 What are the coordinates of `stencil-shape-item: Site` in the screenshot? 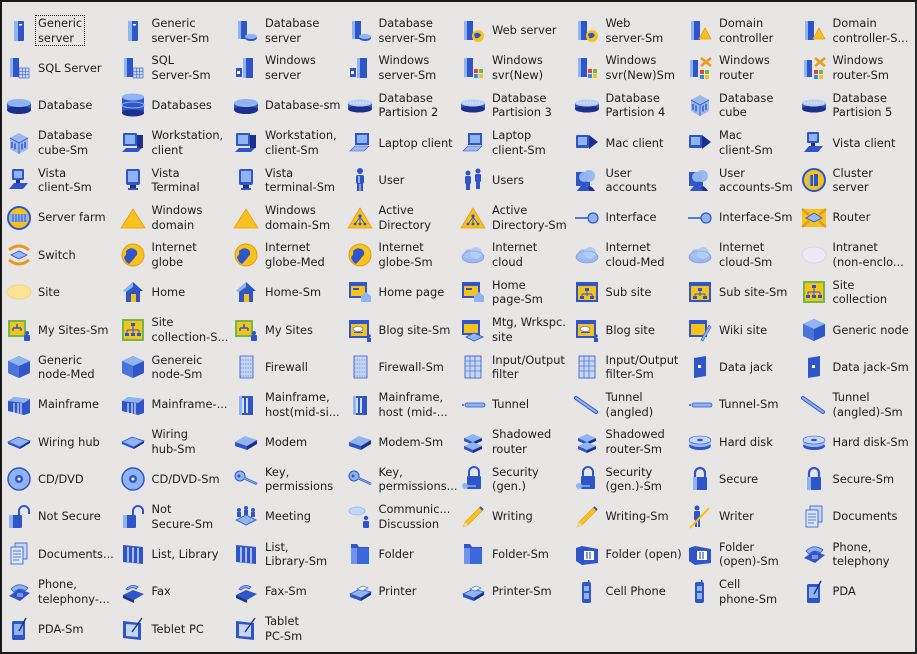 It's located at (63, 292).